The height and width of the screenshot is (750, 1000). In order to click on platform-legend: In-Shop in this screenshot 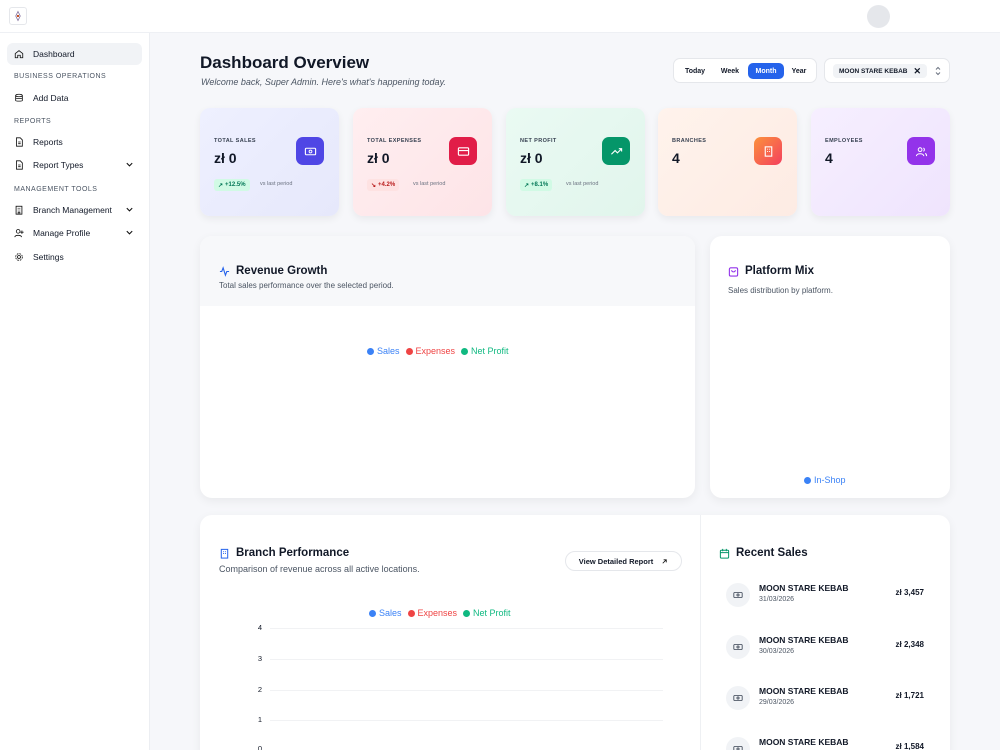, I will do `click(825, 480)`.